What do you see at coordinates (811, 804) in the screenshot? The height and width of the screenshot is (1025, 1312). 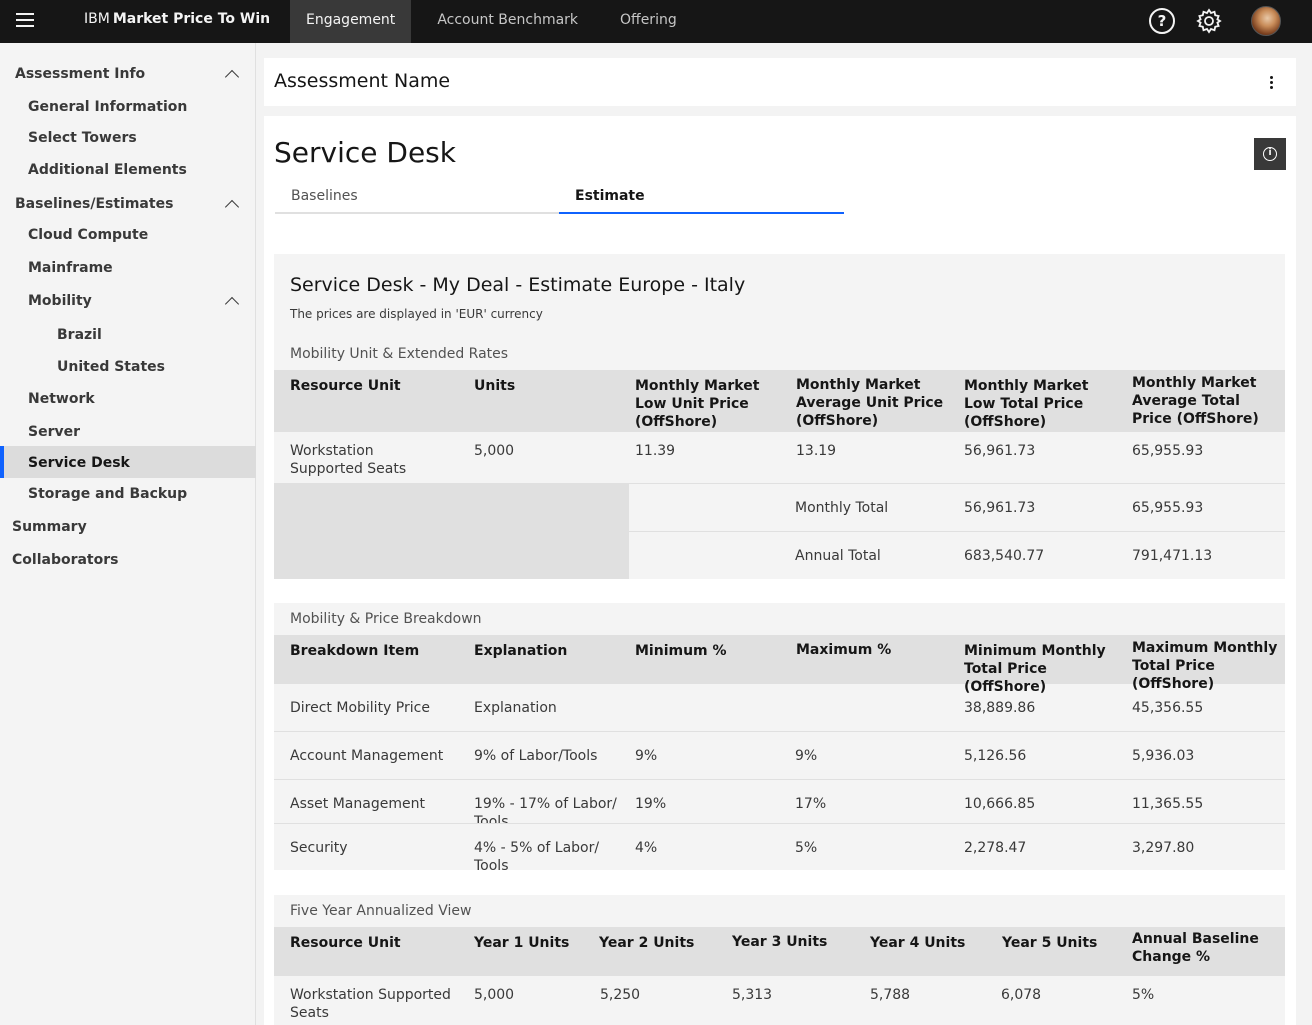 I see `cell-max: 17%` at bounding box center [811, 804].